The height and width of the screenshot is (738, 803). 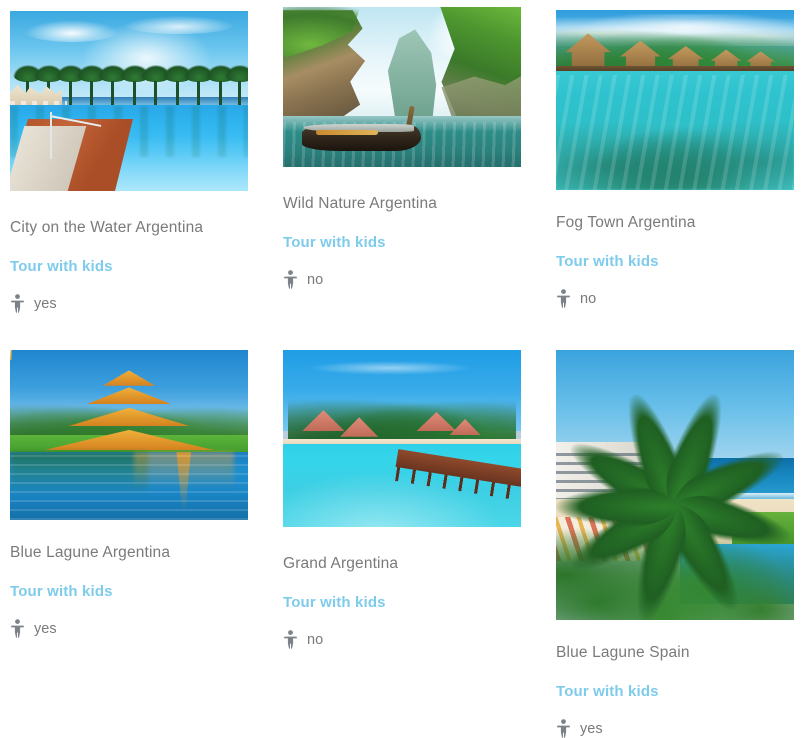 I want to click on tour-card: Wild Nature Argentina Tour with kids no, so click(x=406, y=148).